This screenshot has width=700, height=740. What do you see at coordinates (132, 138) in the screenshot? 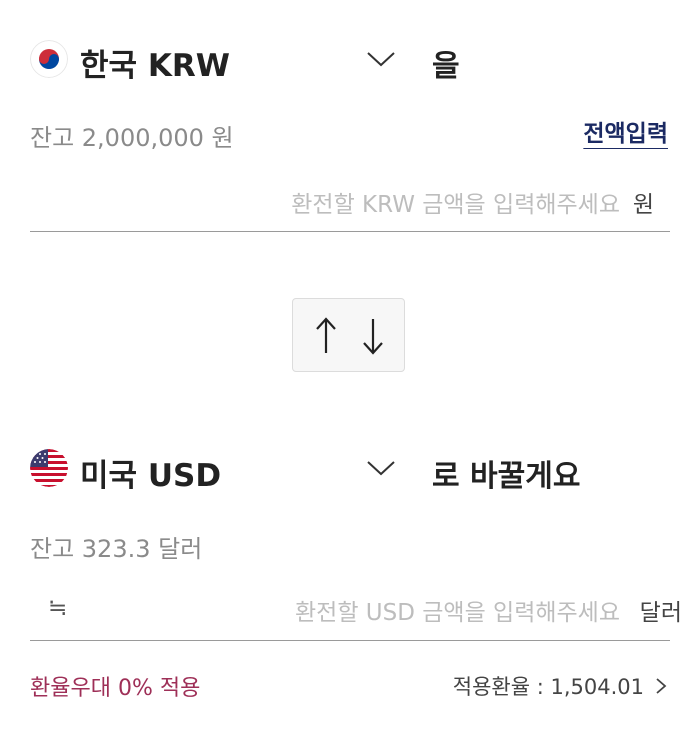
I see `from-balance: 잔고 2,000,000 원` at bounding box center [132, 138].